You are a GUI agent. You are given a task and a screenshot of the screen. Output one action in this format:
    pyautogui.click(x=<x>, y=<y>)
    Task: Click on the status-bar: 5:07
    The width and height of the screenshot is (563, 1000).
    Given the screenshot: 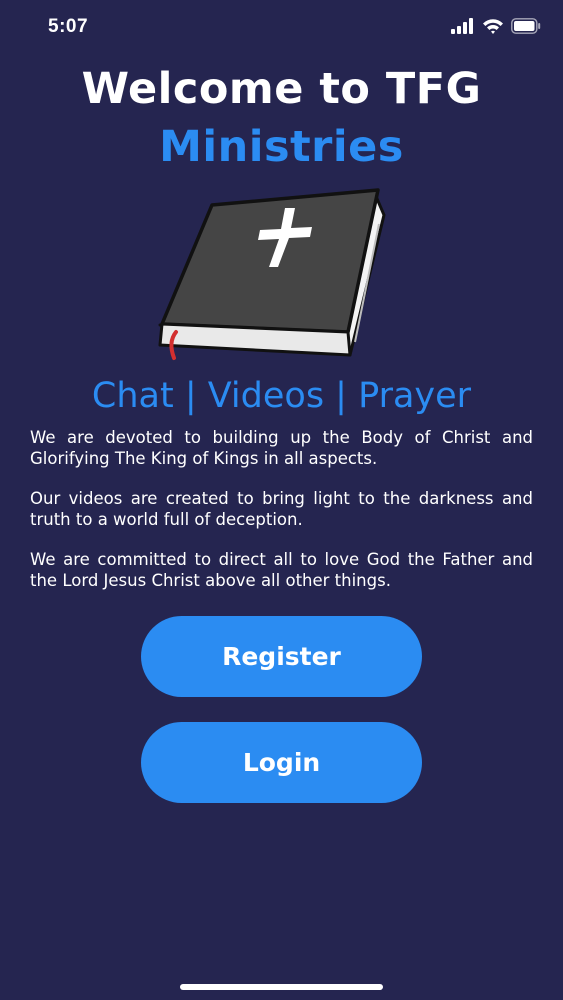 What is the action you would take?
    pyautogui.click(x=281, y=28)
    